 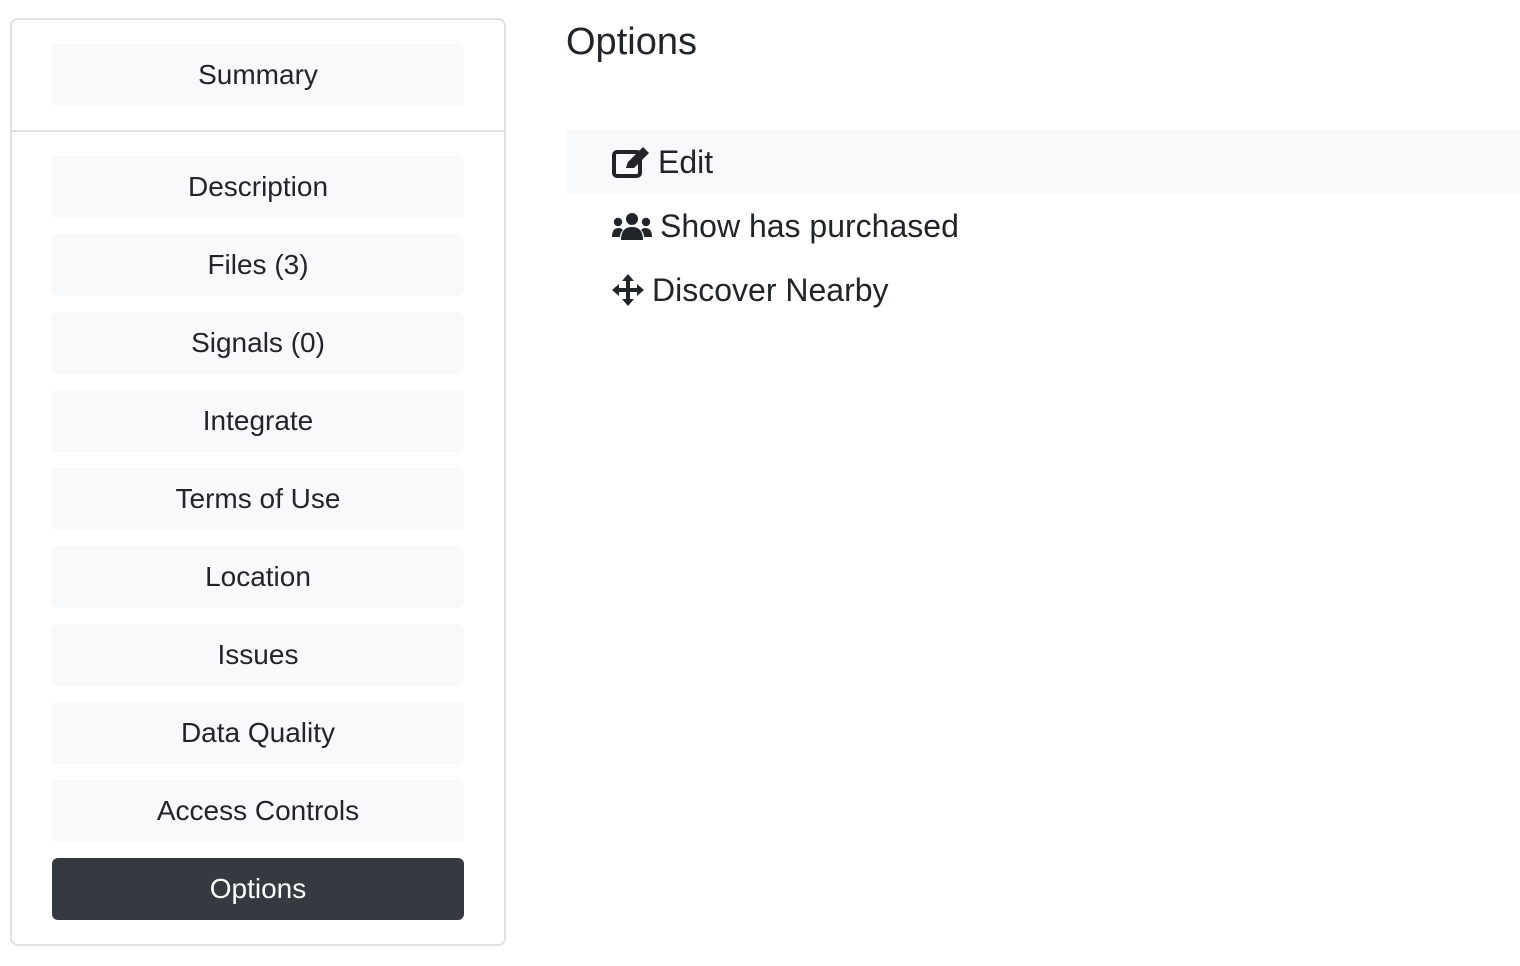 I want to click on sidebar-item-label: Options, so click(x=258, y=888).